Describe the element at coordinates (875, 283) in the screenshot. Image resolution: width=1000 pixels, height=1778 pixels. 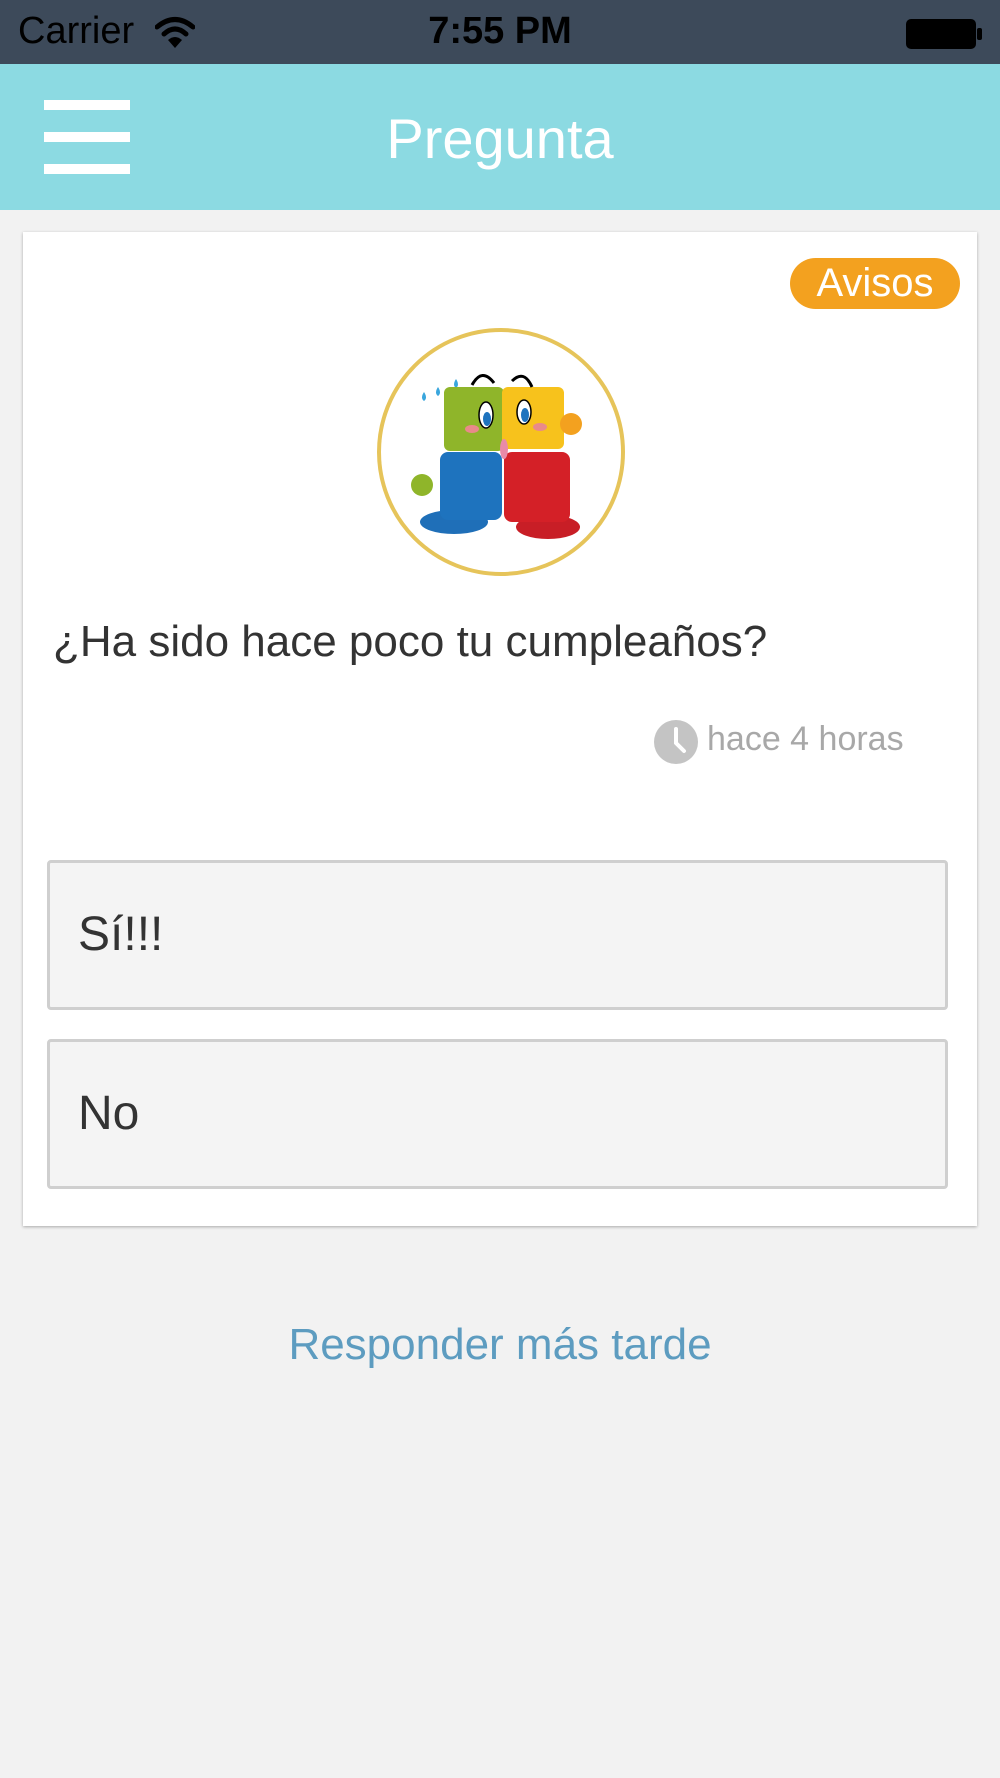
I see `category-badge: Avisos` at that location.